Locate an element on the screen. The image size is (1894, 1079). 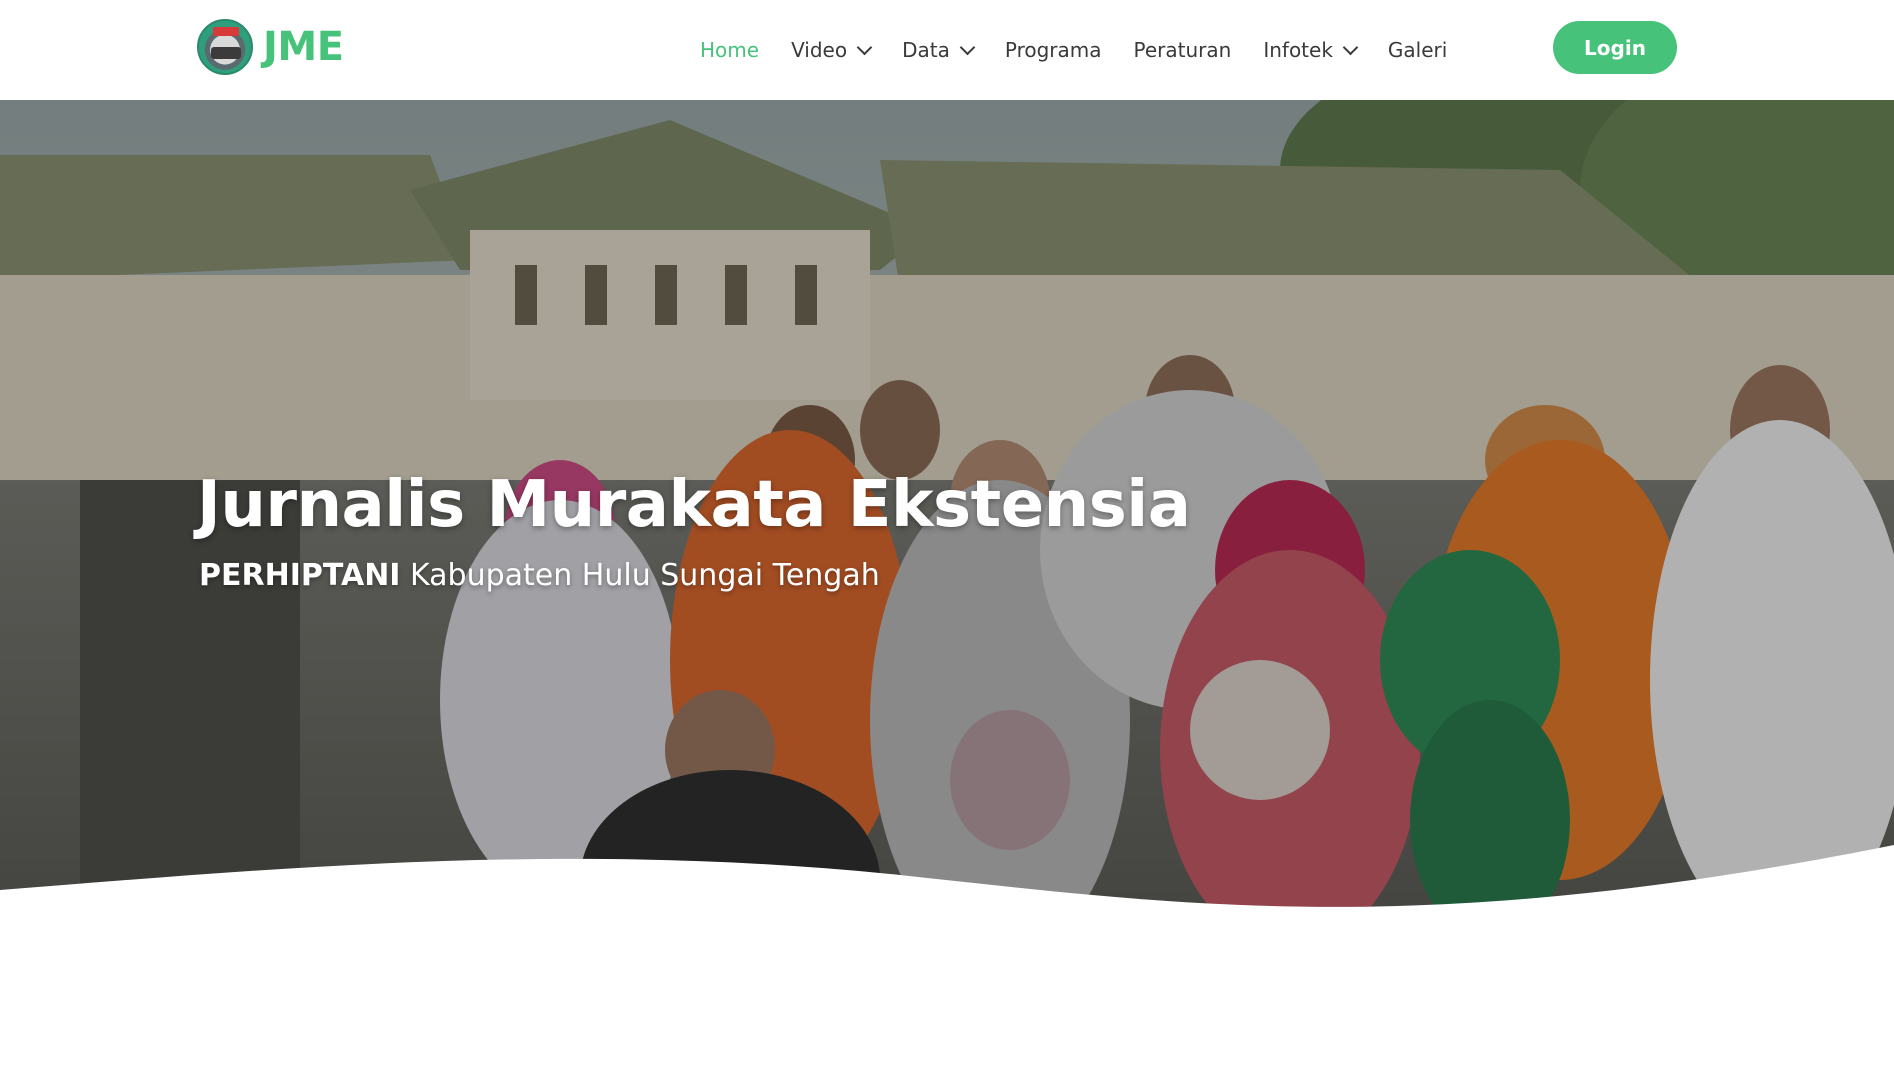
nav-item-label: Home is located at coordinates (730, 50).